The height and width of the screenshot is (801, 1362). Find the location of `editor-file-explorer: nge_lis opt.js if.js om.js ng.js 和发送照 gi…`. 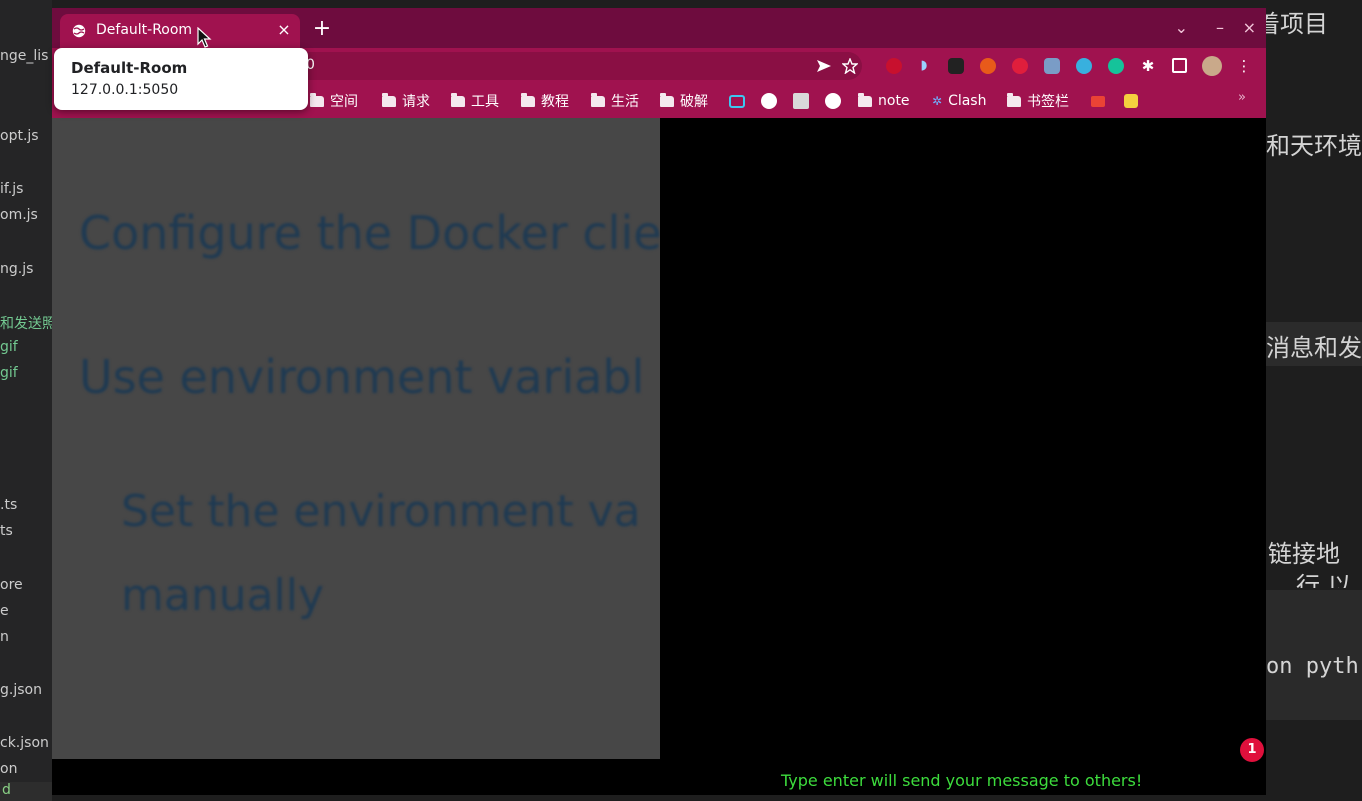

editor-file-explorer: nge_lis opt.js if.js om.js ng.js 和发送照 gi… is located at coordinates (26, 400).